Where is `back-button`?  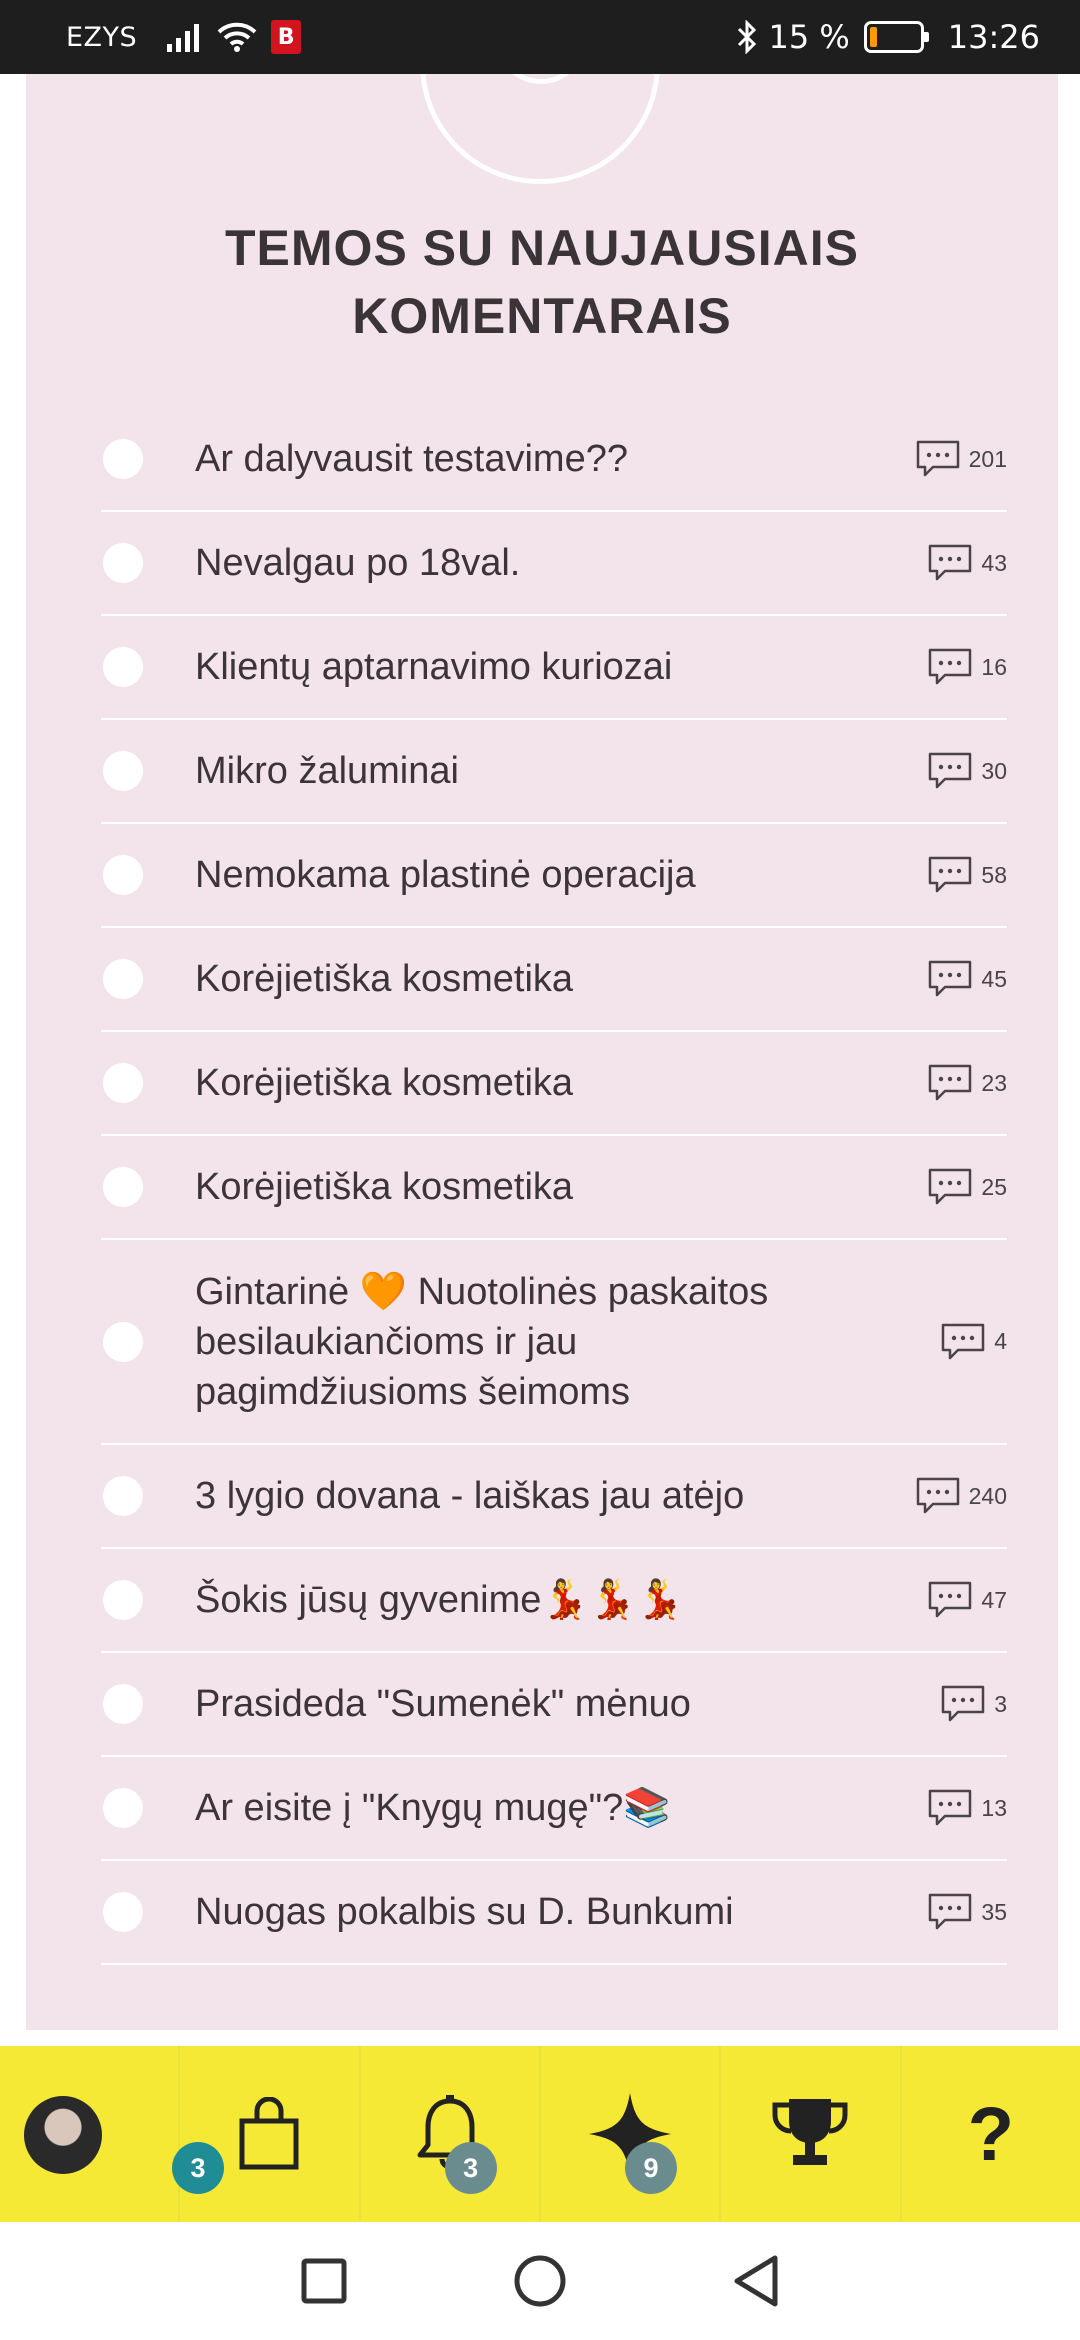
back-button is located at coordinates (756, 2281).